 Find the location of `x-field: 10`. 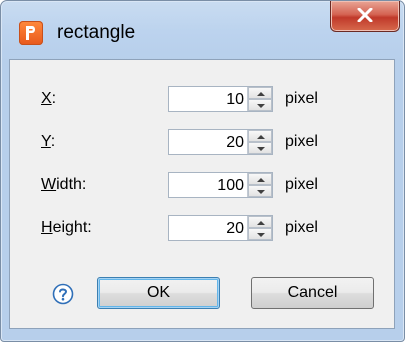

x-field: 10 is located at coordinates (220, 99).